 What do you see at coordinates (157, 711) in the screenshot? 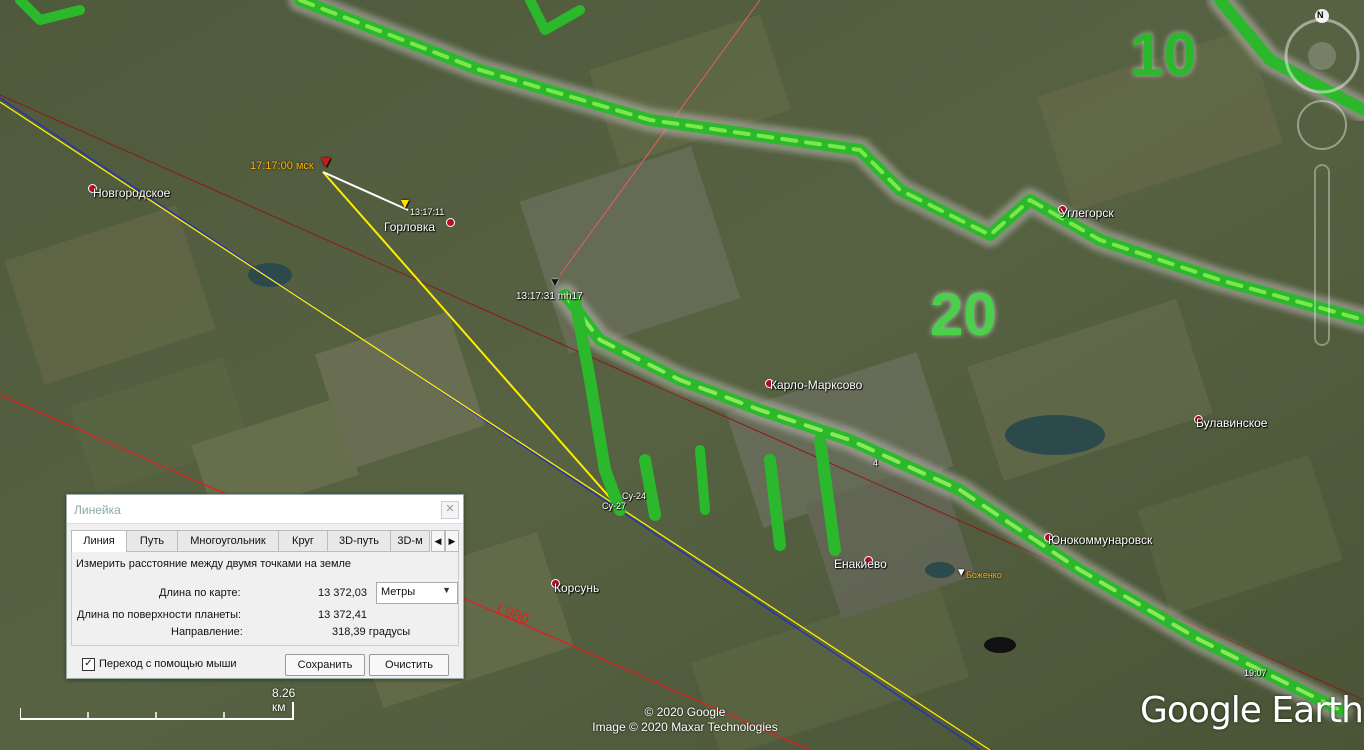
I see `scale-ruler` at bounding box center [157, 711].